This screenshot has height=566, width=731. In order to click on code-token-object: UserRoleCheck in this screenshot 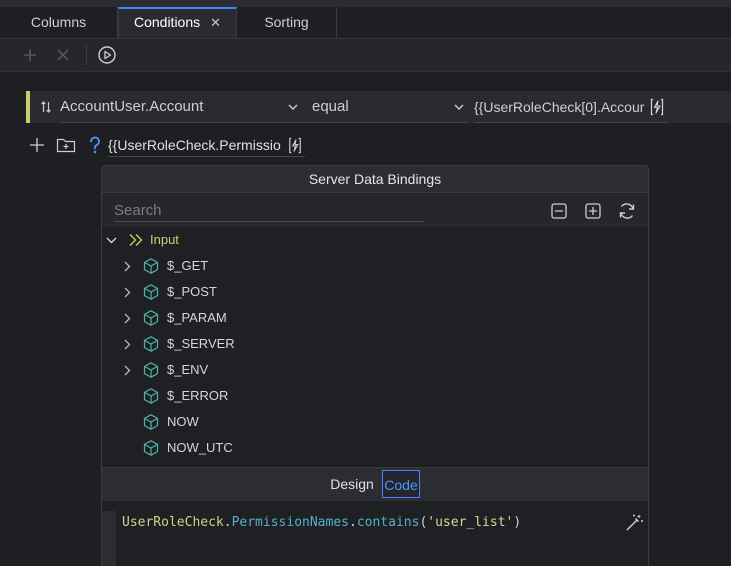, I will do `click(173, 522)`.